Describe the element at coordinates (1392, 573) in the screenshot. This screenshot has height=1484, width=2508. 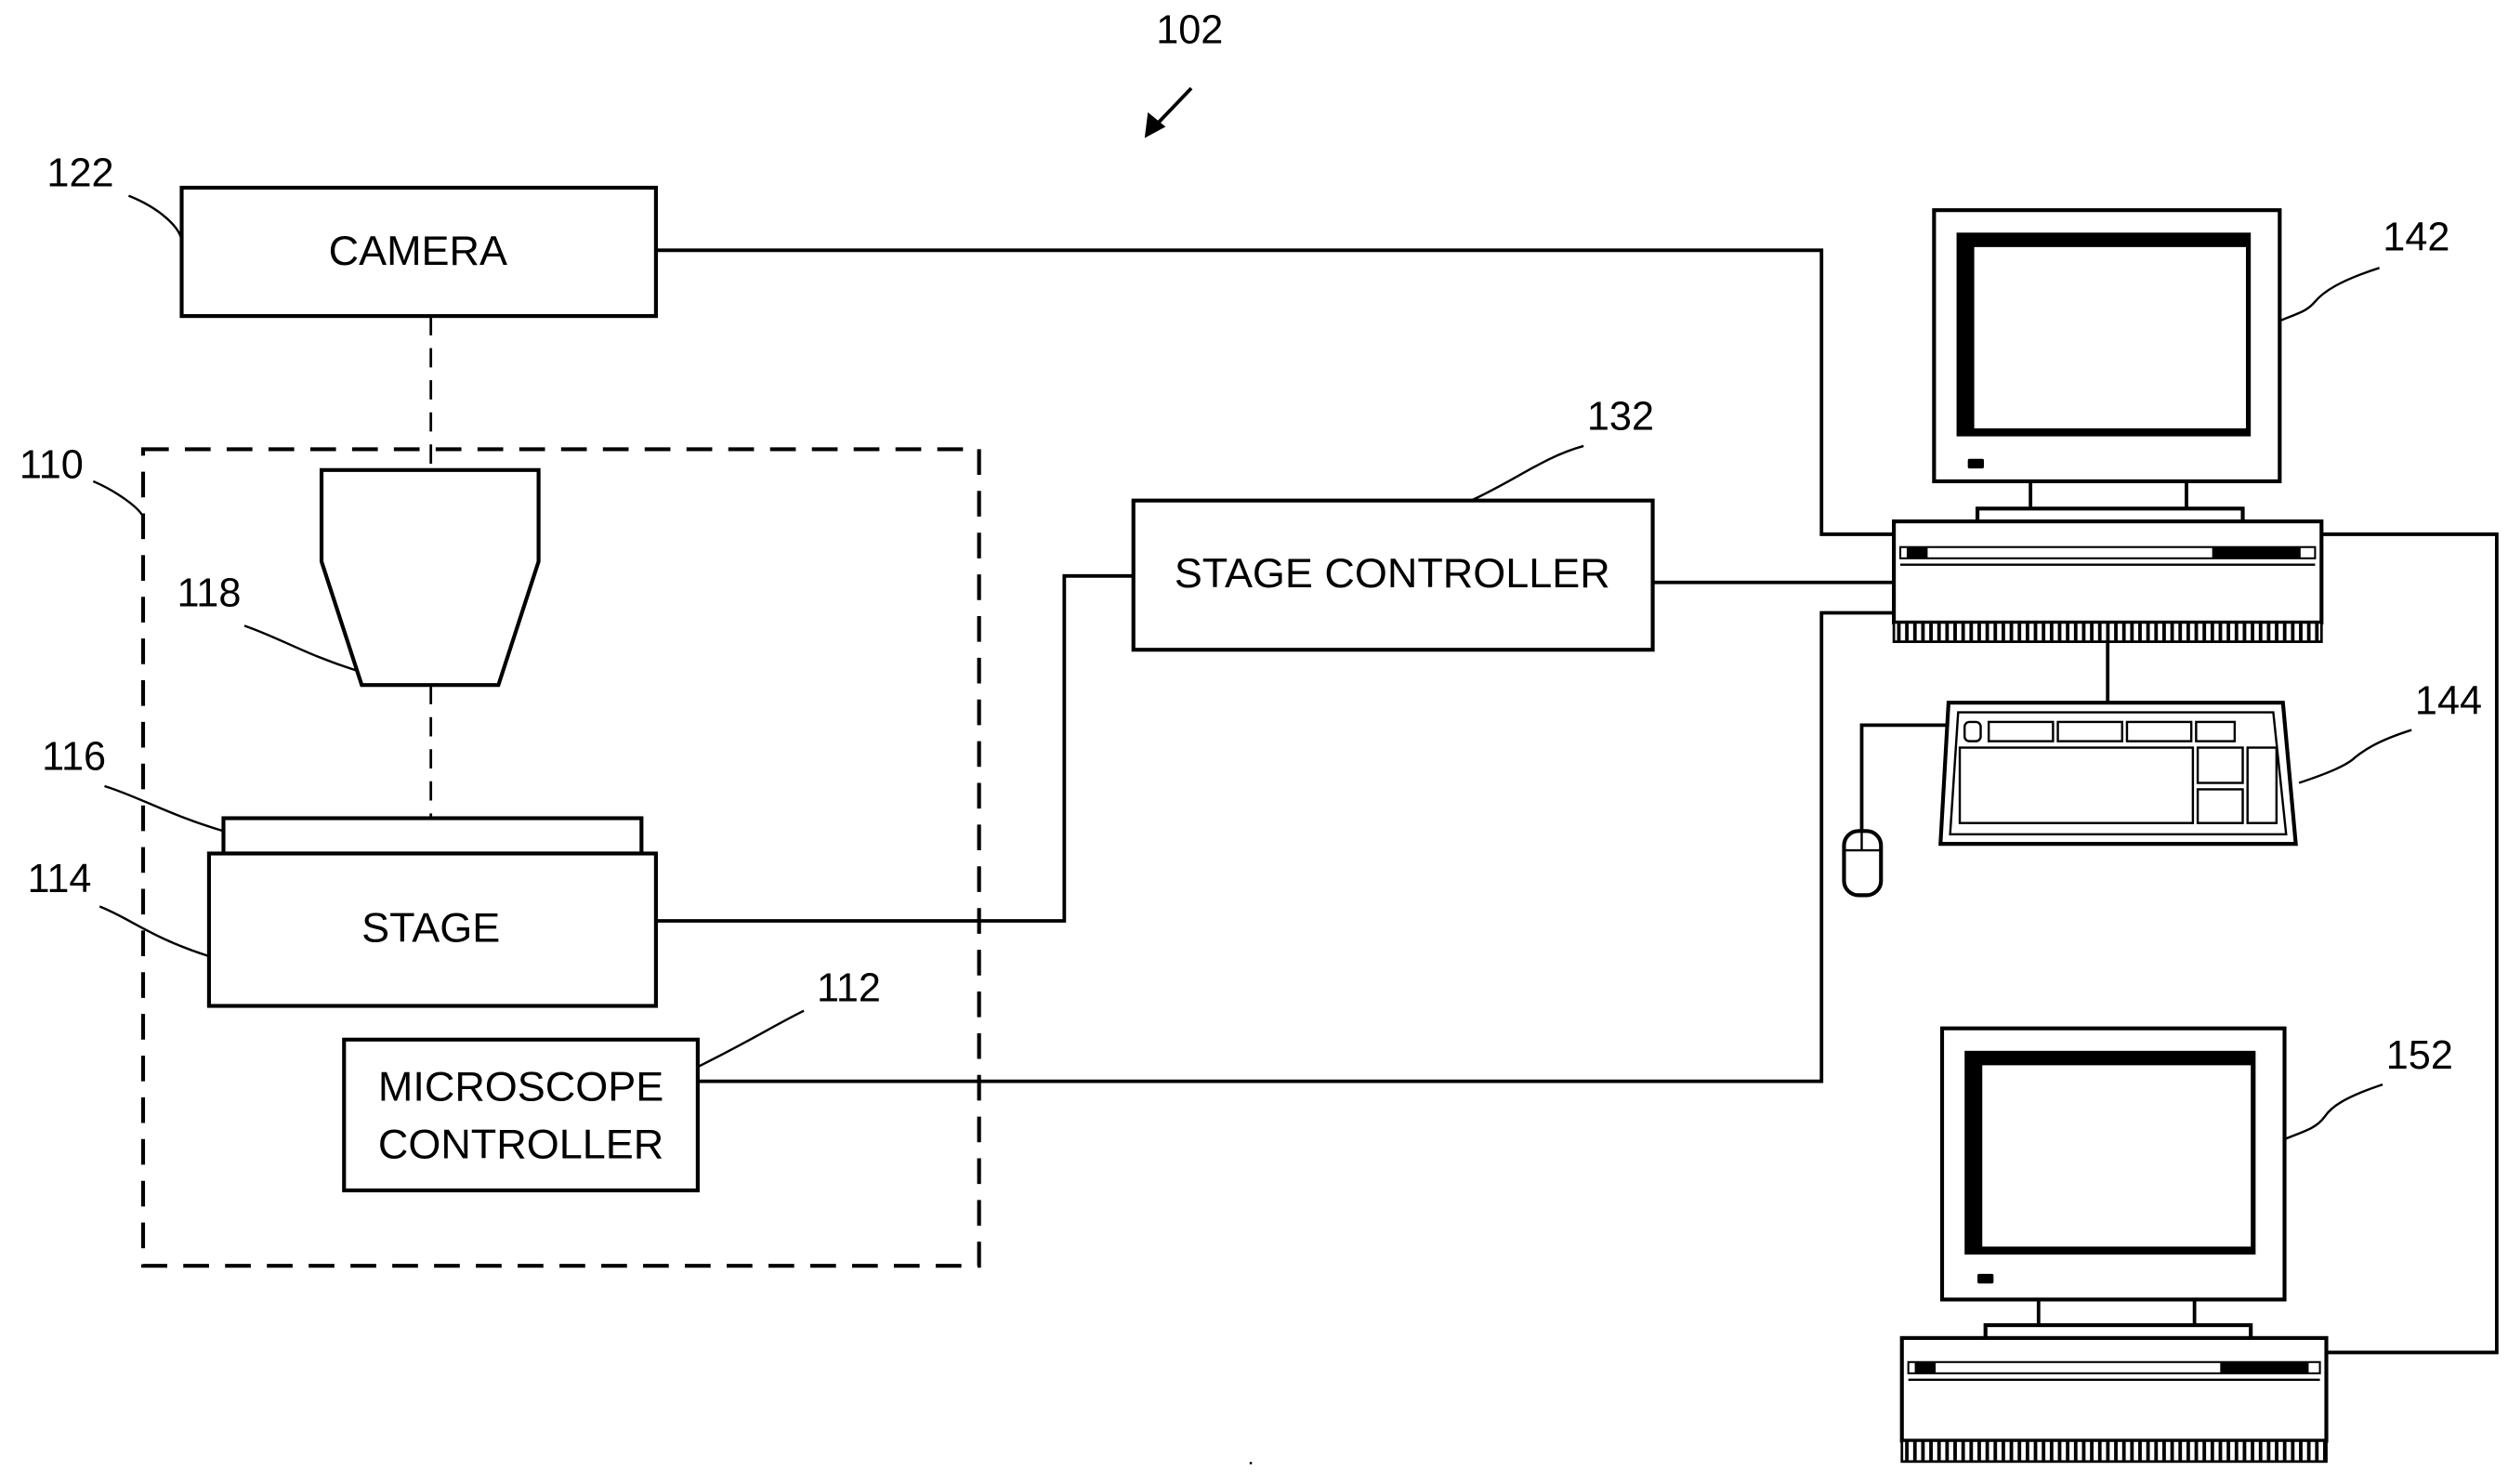
I see `stage-controller-label: STAGE CONTROLLER` at that location.